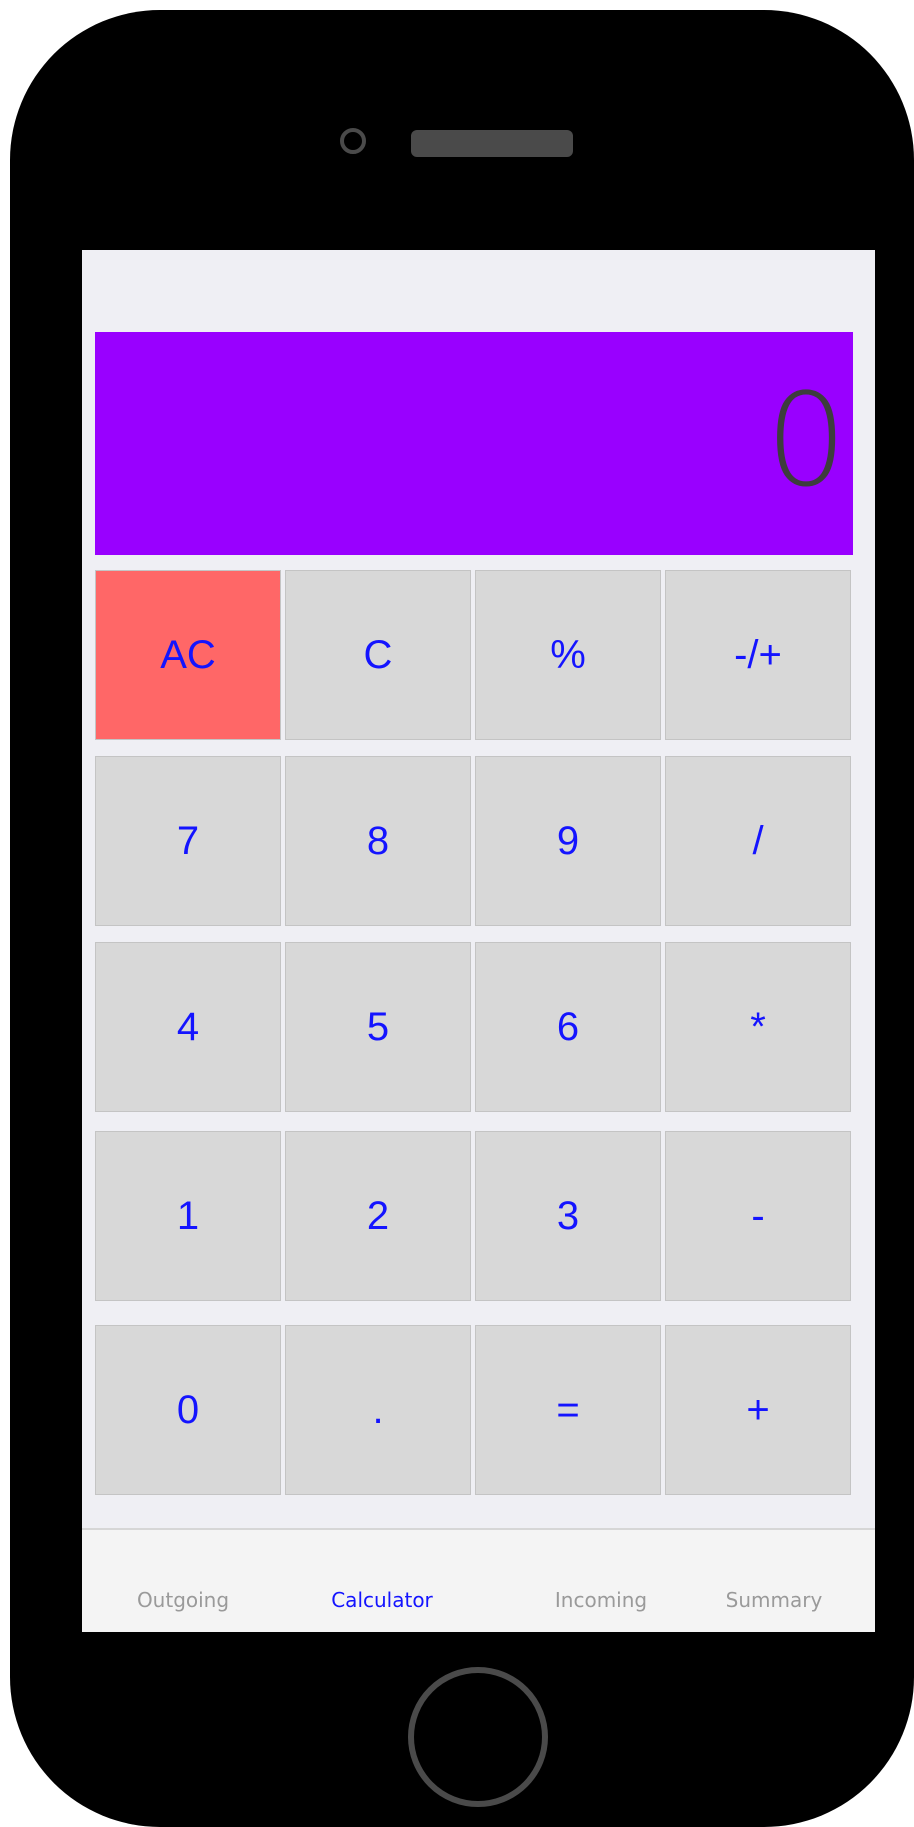 Image resolution: width=914 pixels, height=1827 pixels. I want to click on add-button: +, so click(758, 1410).